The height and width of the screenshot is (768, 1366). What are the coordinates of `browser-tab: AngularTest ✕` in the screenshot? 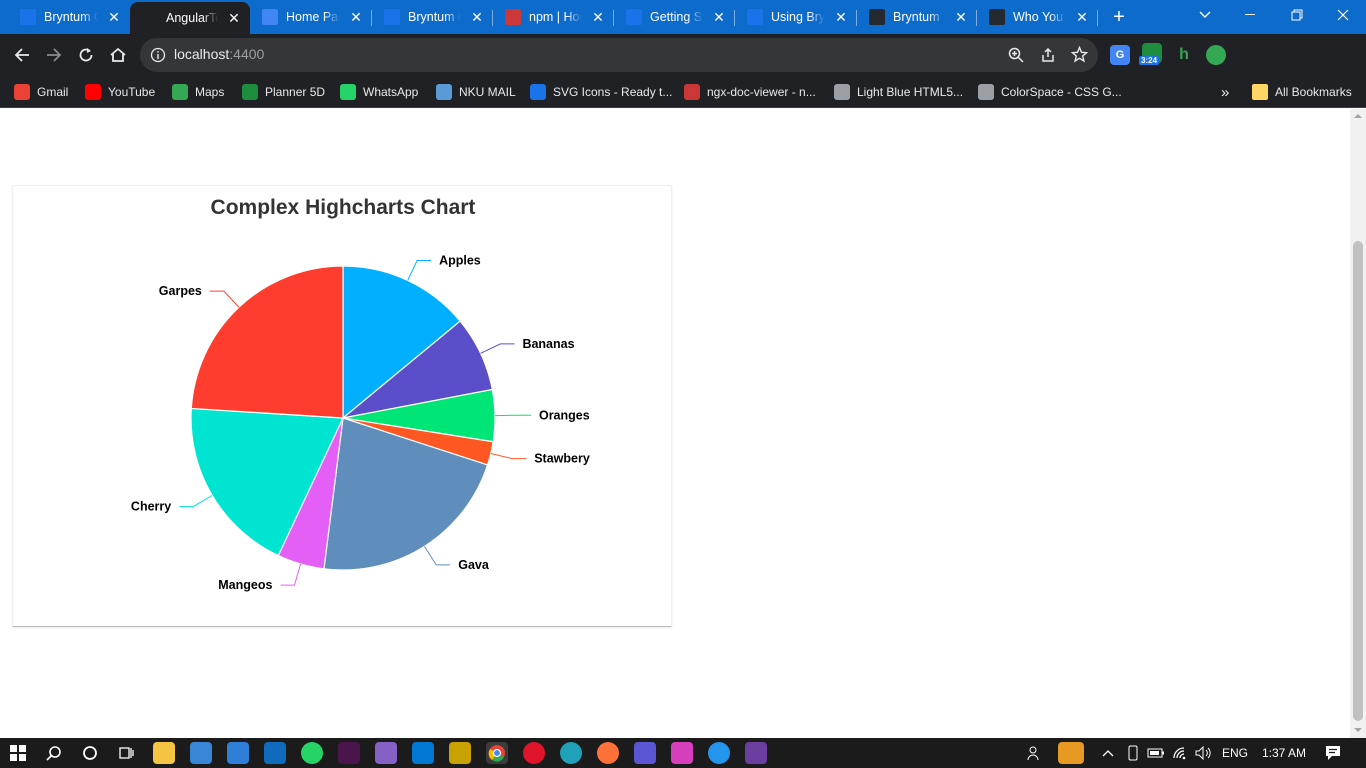 It's located at (190, 18).